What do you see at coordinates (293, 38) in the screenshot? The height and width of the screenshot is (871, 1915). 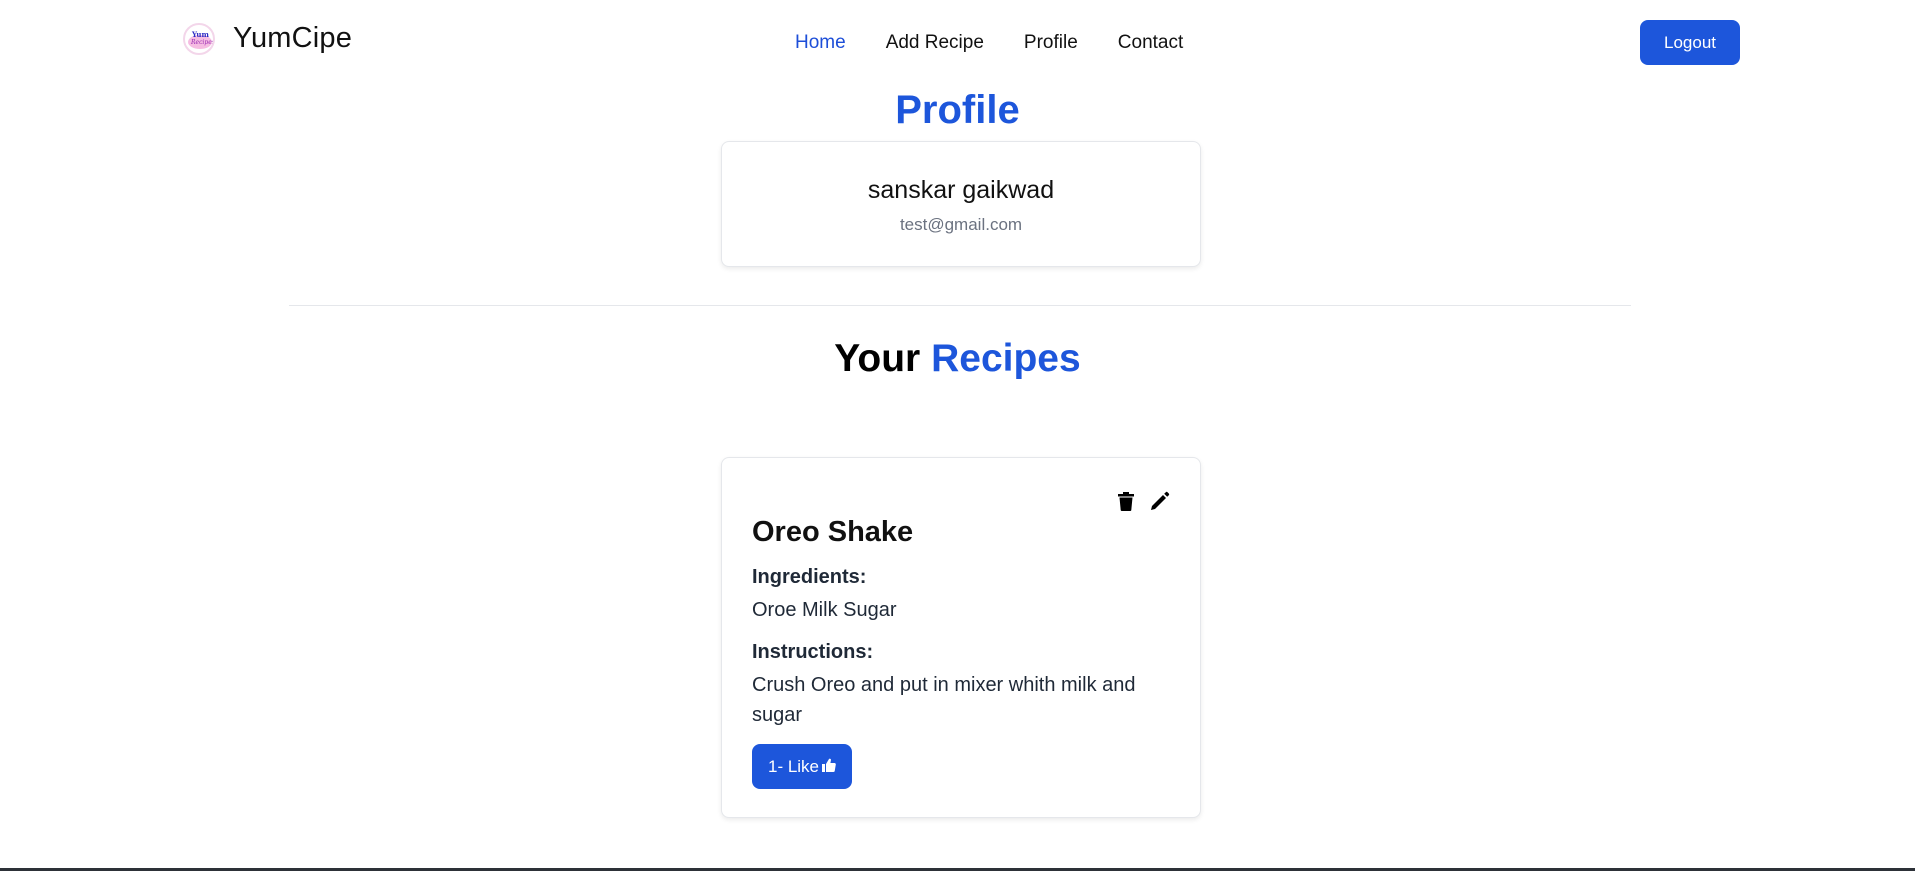 I see `brand-name: YumCipe` at bounding box center [293, 38].